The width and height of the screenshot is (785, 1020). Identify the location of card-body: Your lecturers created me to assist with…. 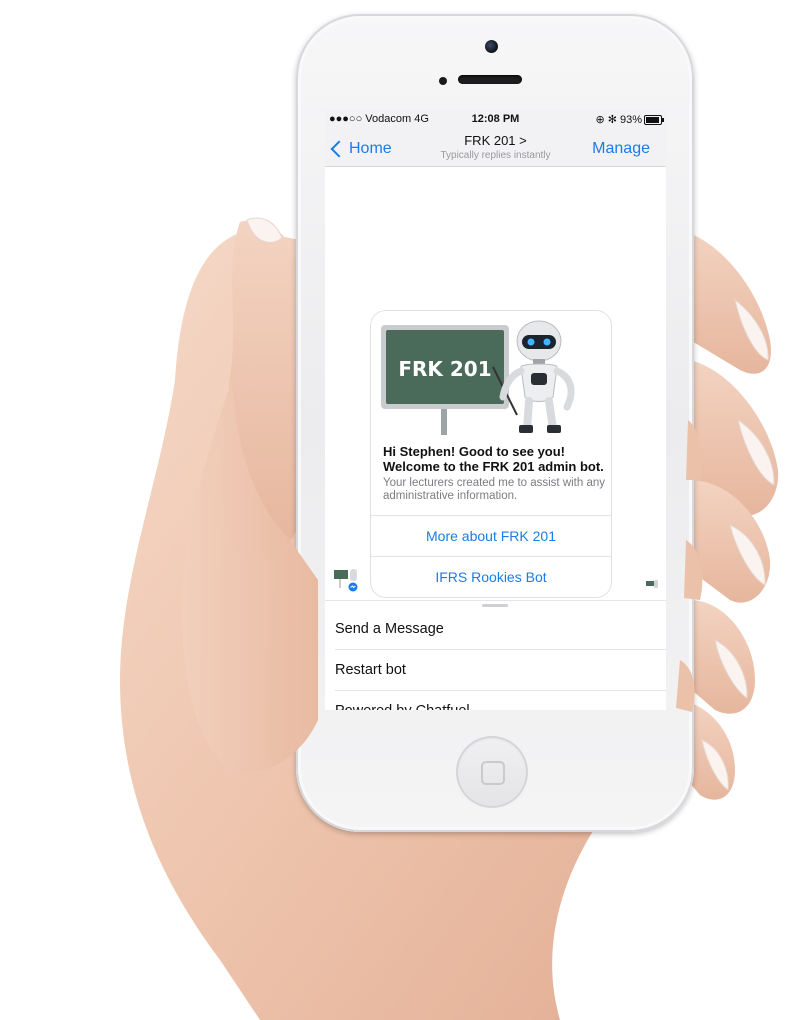
(494, 489).